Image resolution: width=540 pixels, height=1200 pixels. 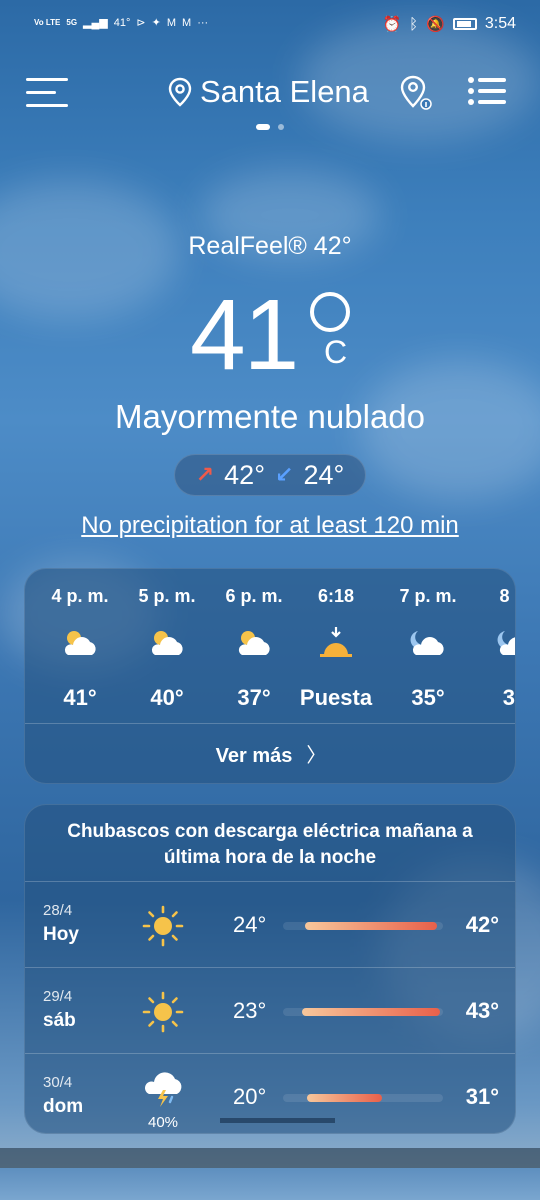 What do you see at coordinates (270, 475) in the screenshot?
I see `high-low-pill: ↗ 42° ↙ 24°` at bounding box center [270, 475].